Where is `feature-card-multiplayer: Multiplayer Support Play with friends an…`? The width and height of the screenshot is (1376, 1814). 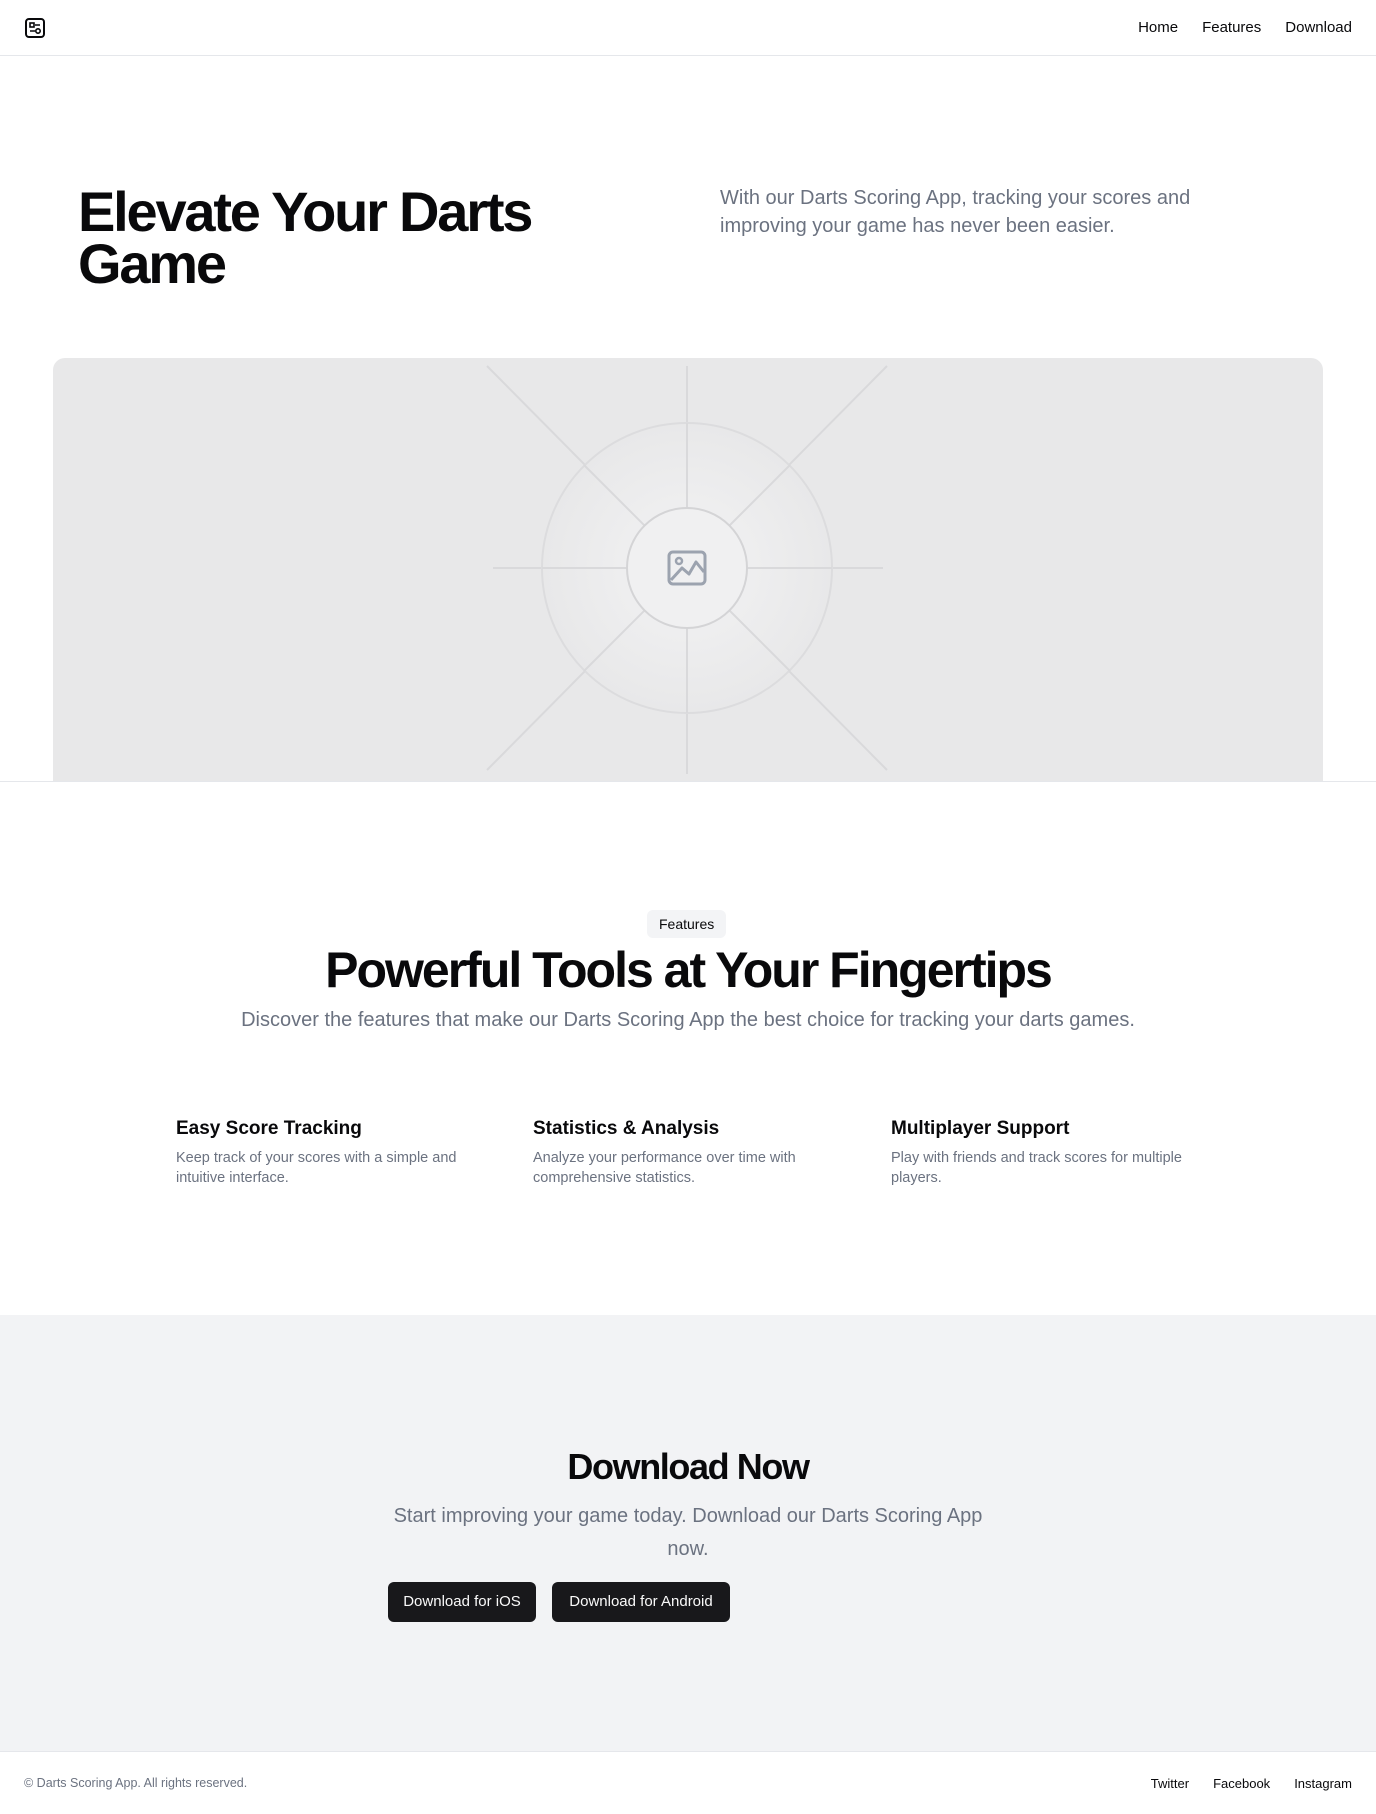 feature-card-multiplayer: Multiplayer Support Play with friends an… is located at coordinates (1046, 1152).